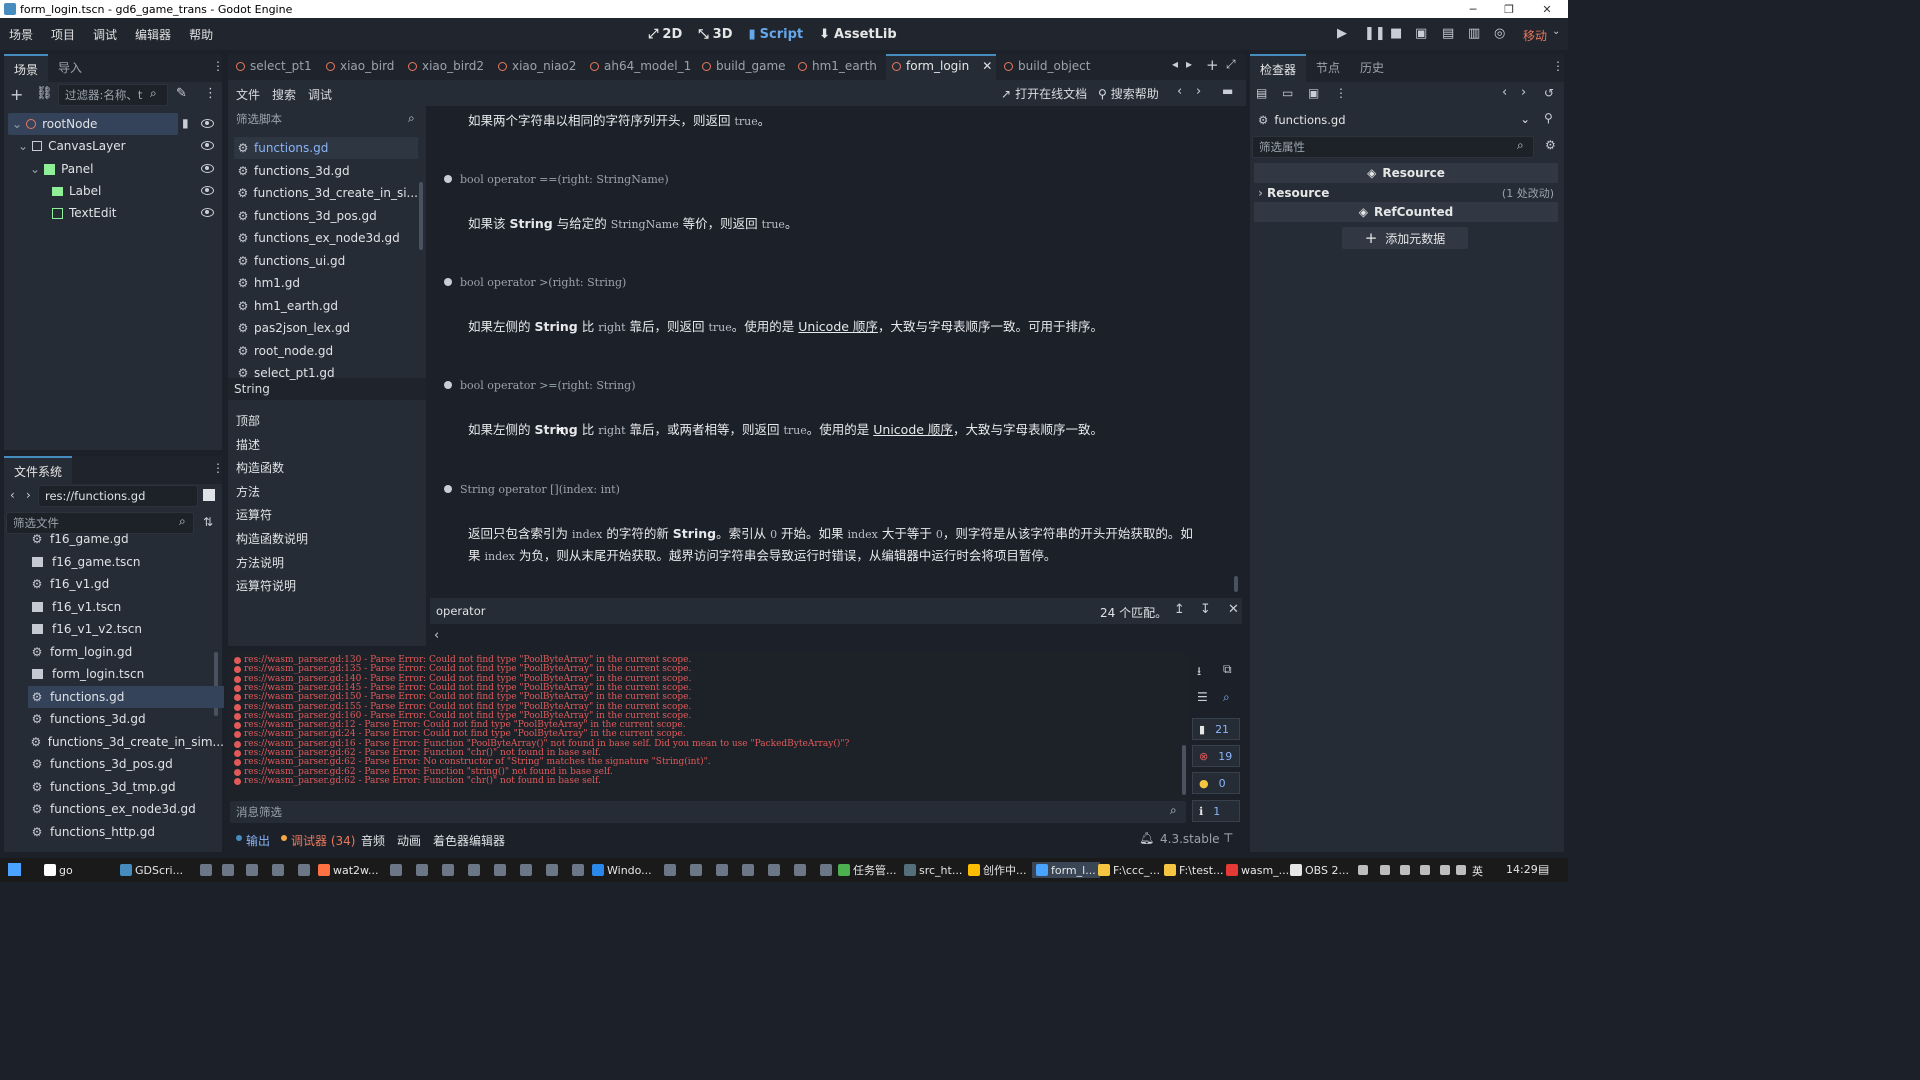  I want to click on file-item: ⚙ functions_3d_pos.gd, so click(126, 764).